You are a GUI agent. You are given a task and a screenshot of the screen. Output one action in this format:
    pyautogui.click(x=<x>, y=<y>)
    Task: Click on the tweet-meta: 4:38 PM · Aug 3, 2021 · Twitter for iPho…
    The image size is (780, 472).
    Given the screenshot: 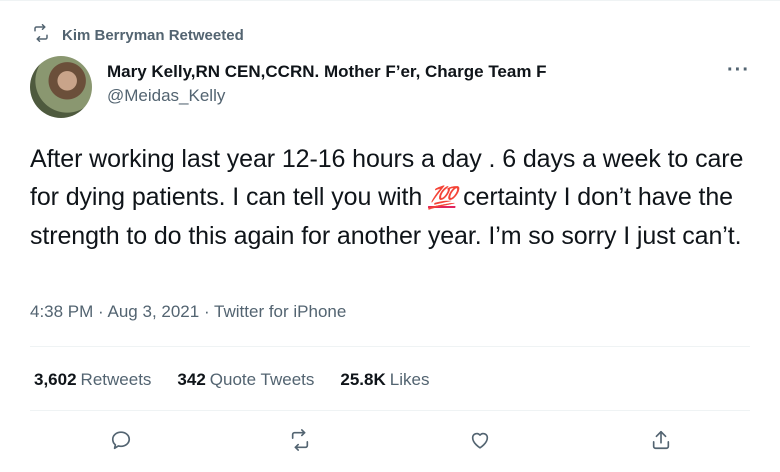 What is the action you would take?
    pyautogui.click(x=188, y=312)
    